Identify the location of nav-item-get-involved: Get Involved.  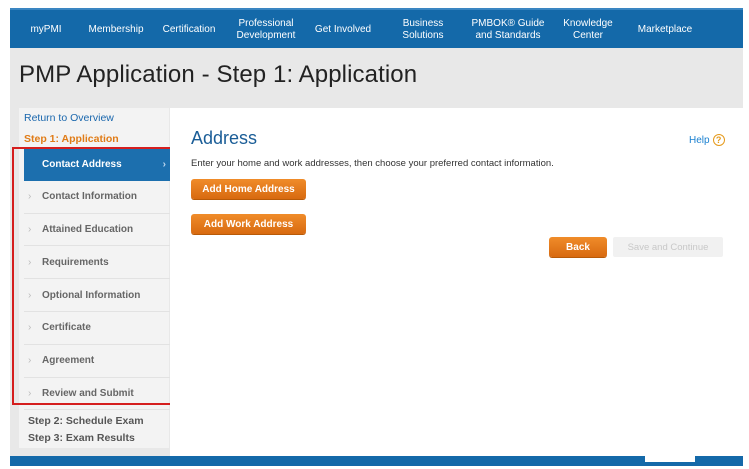
(343, 30).